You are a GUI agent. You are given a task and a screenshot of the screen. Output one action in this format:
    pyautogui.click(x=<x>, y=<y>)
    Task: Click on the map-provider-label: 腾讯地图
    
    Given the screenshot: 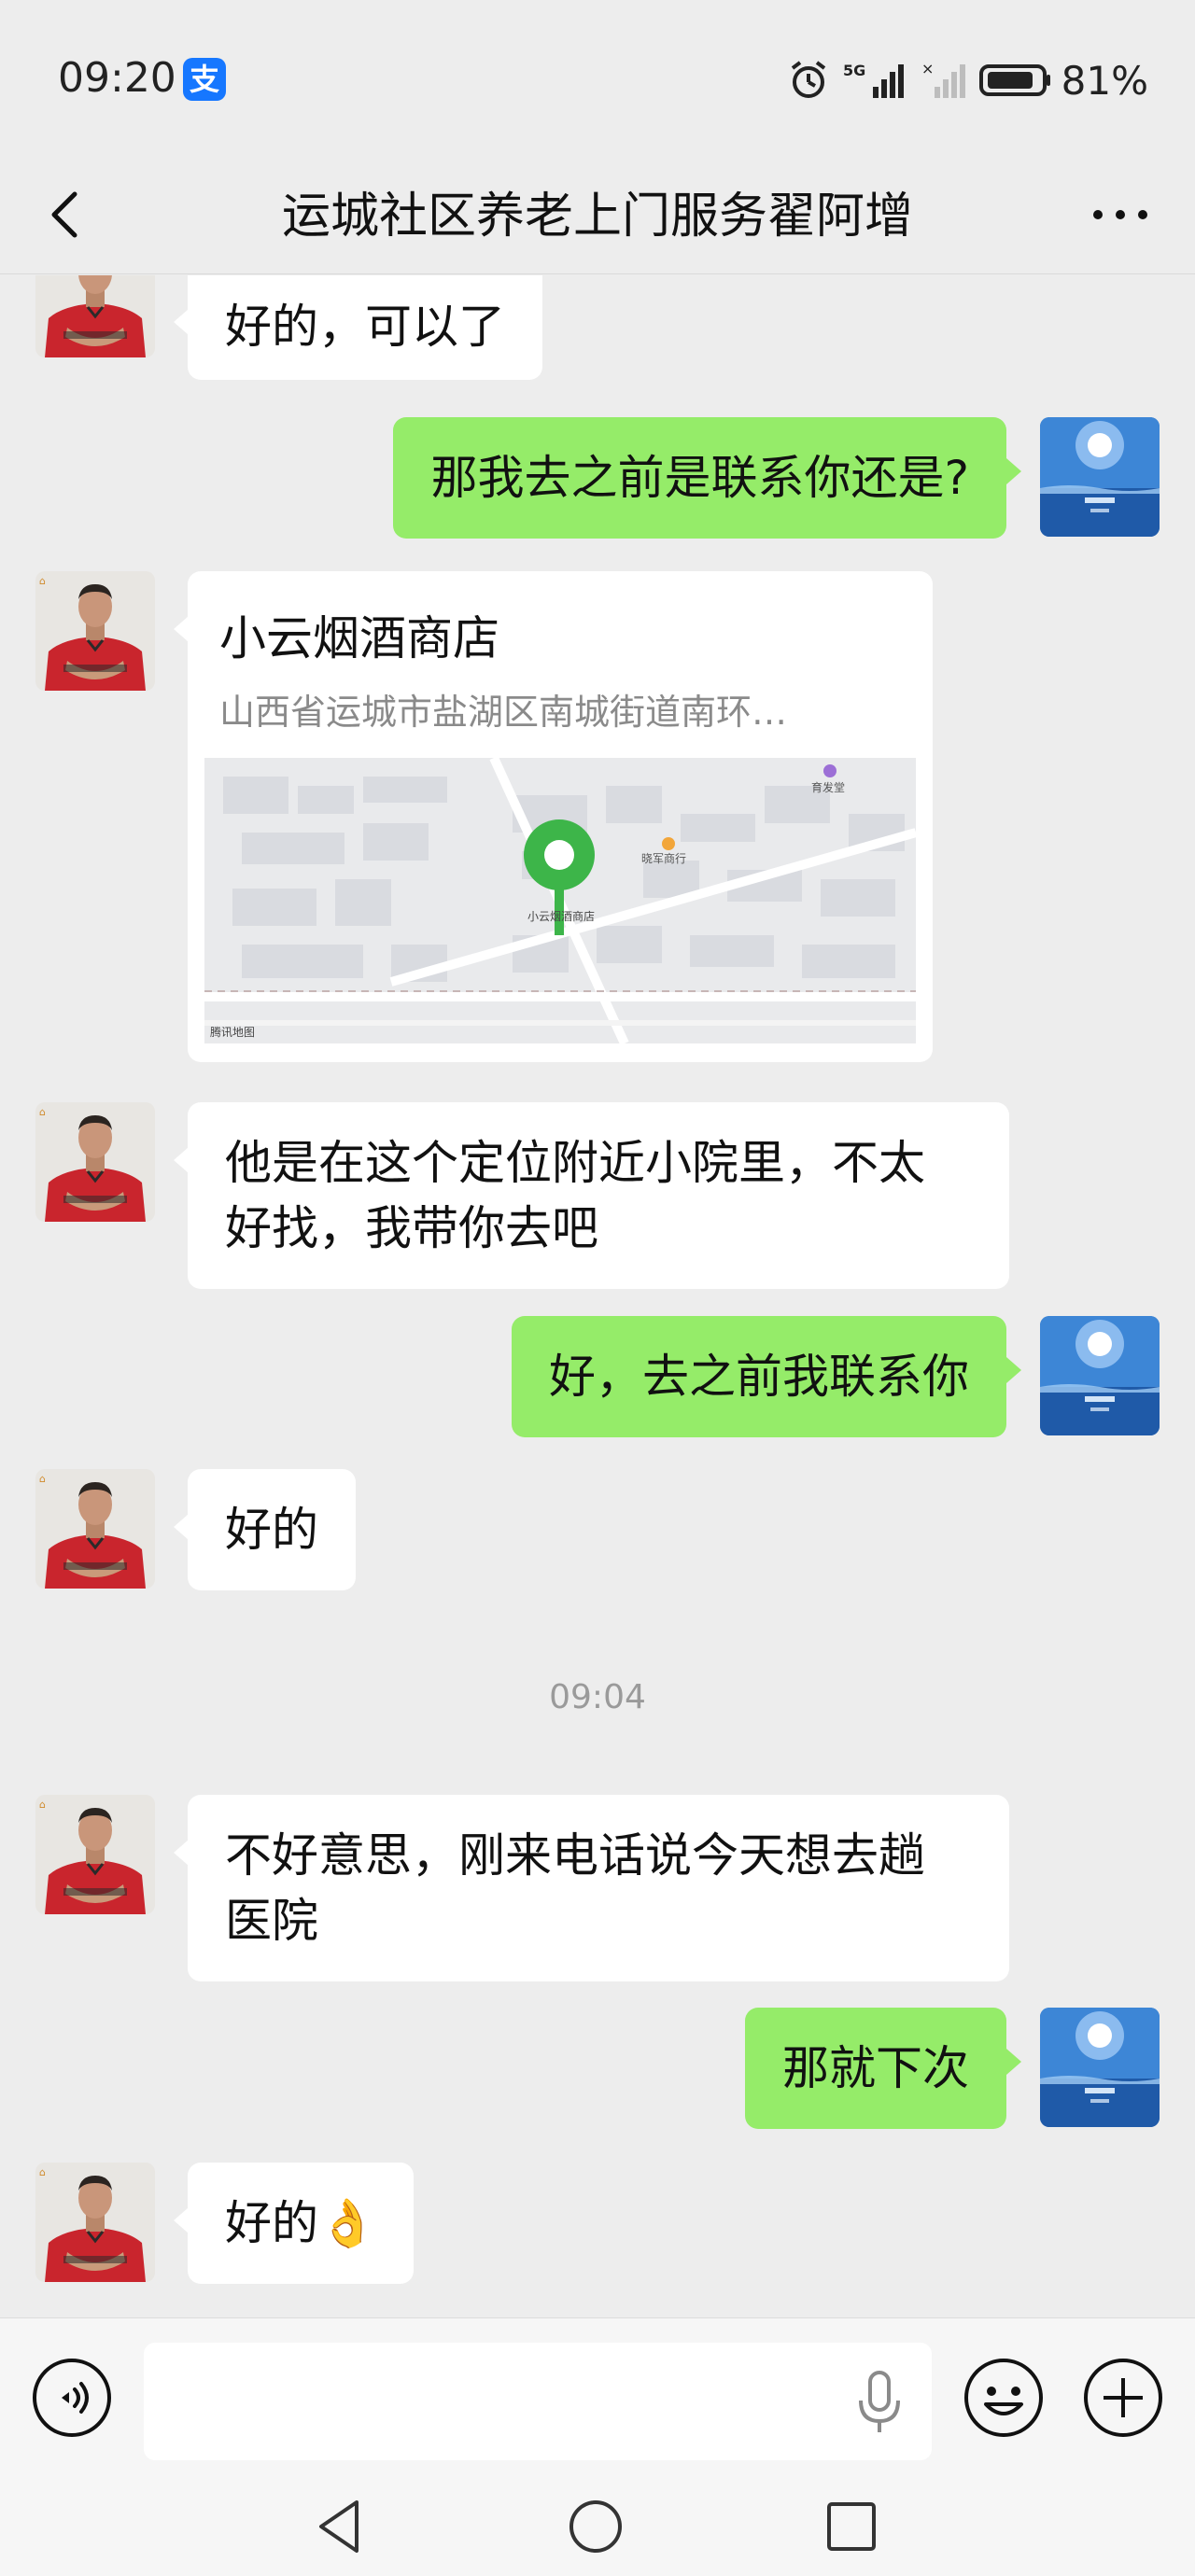 What is the action you would take?
    pyautogui.click(x=232, y=1032)
    